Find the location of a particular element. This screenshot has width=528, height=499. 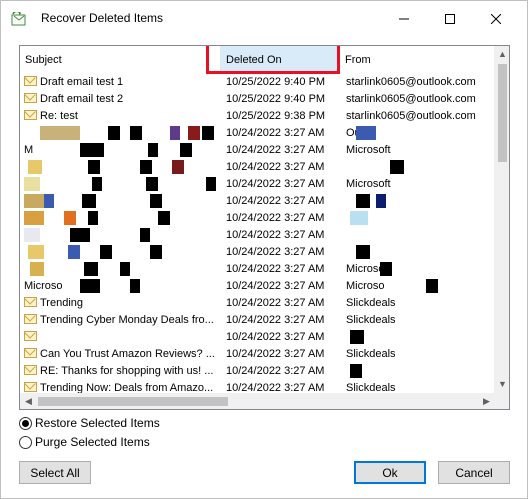

restore-option: Restore Selected Items is located at coordinates (89, 423).